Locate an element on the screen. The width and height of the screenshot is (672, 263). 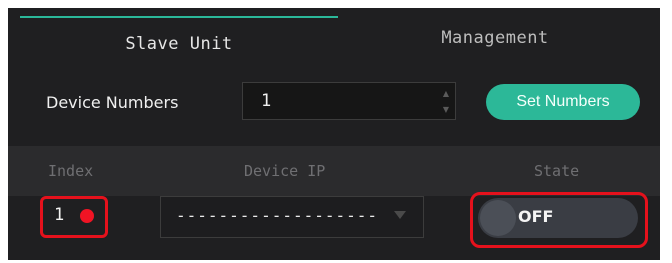
spinner-up-icon: ▲ is located at coordinates (446, 94).